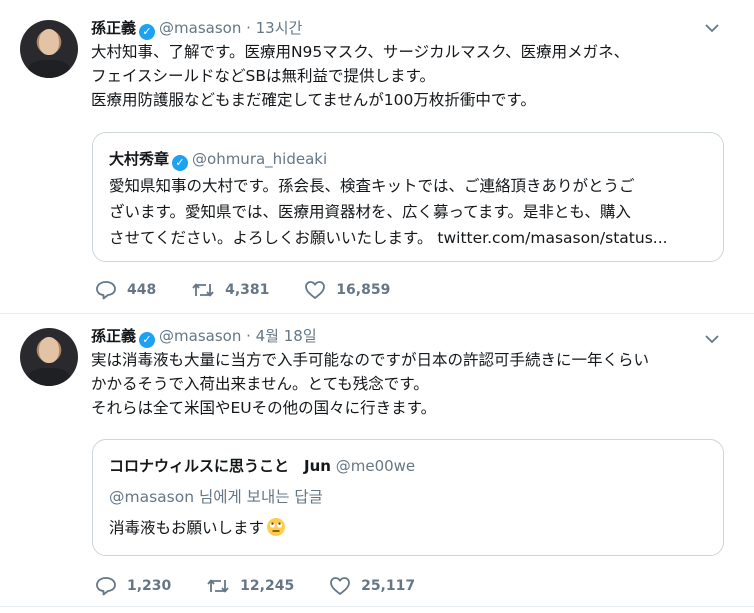  What do you see at coordinates (363, 290) in the screenshot?
I see `like-count: 16,859` at bounding box center [363, 290].